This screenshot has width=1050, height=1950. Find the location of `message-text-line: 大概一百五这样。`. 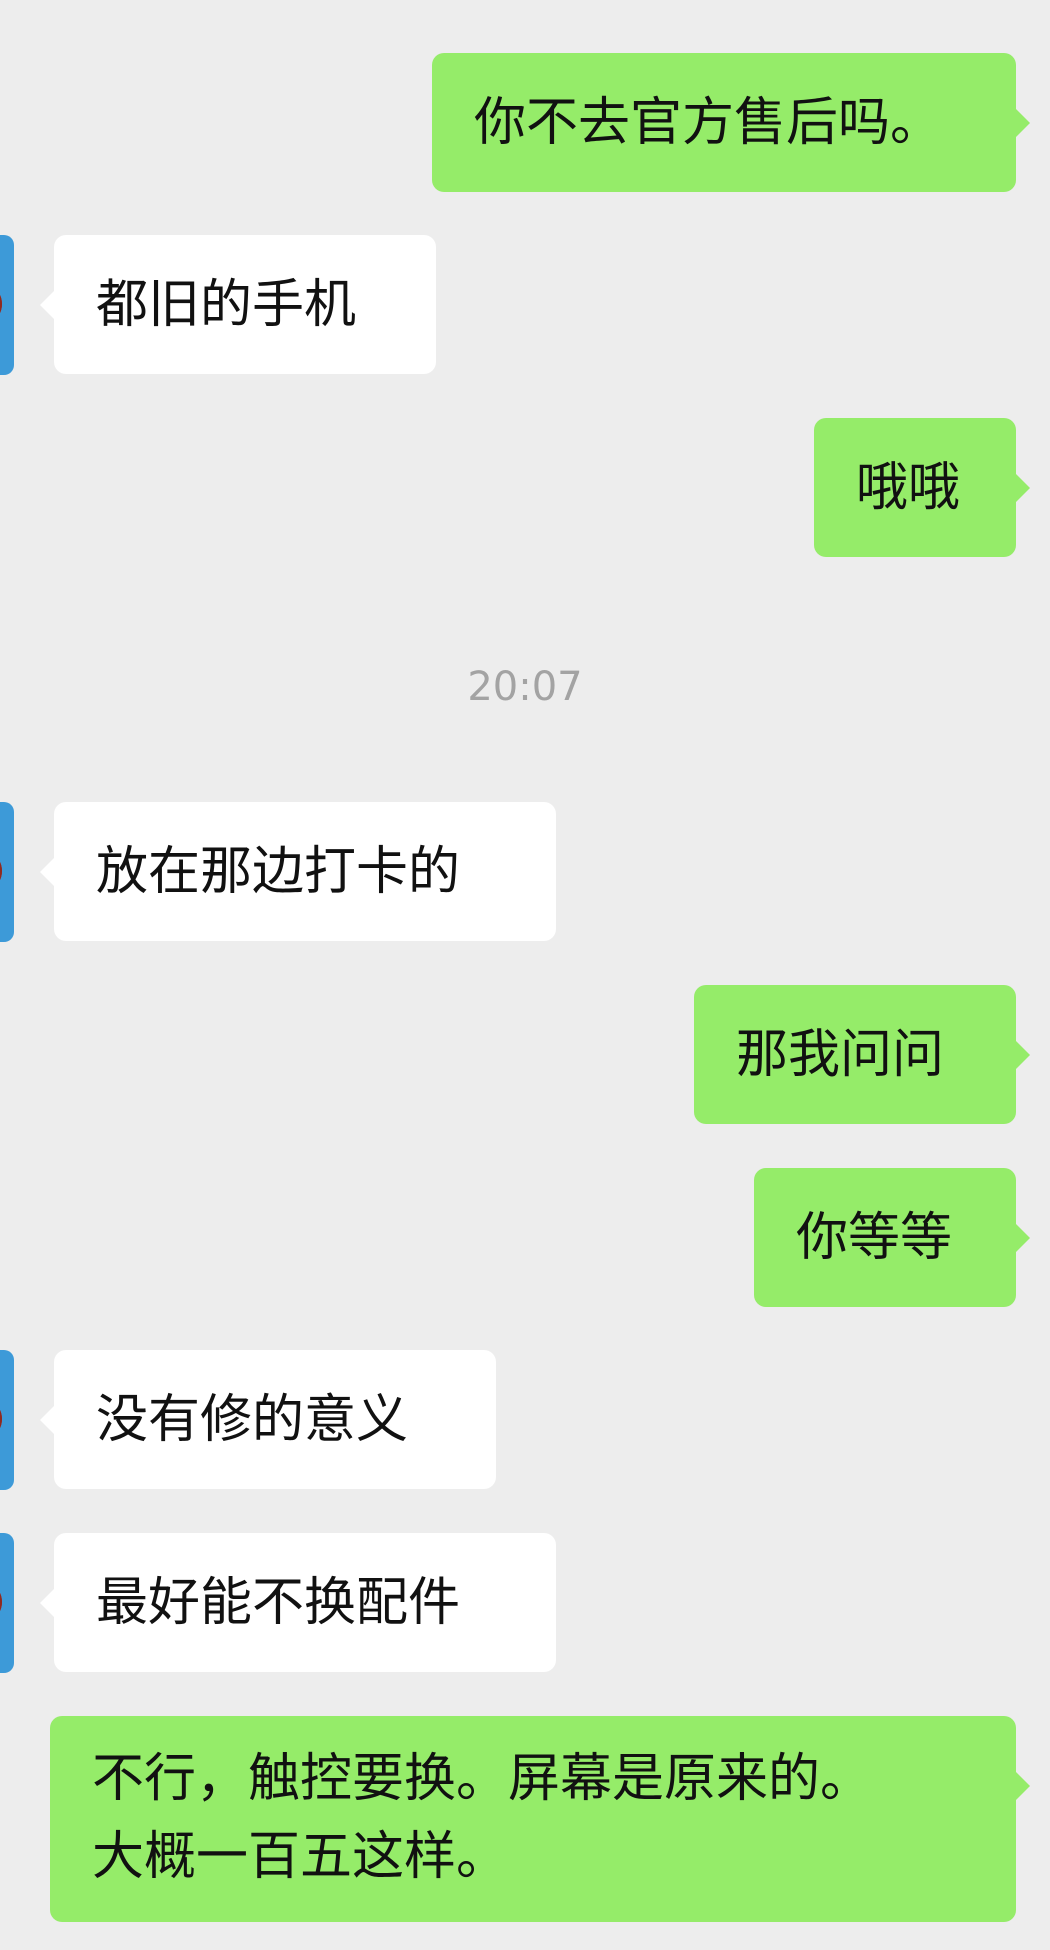

message-text-line: 大概一百五这样。 is located at coordinates (300, 1857).